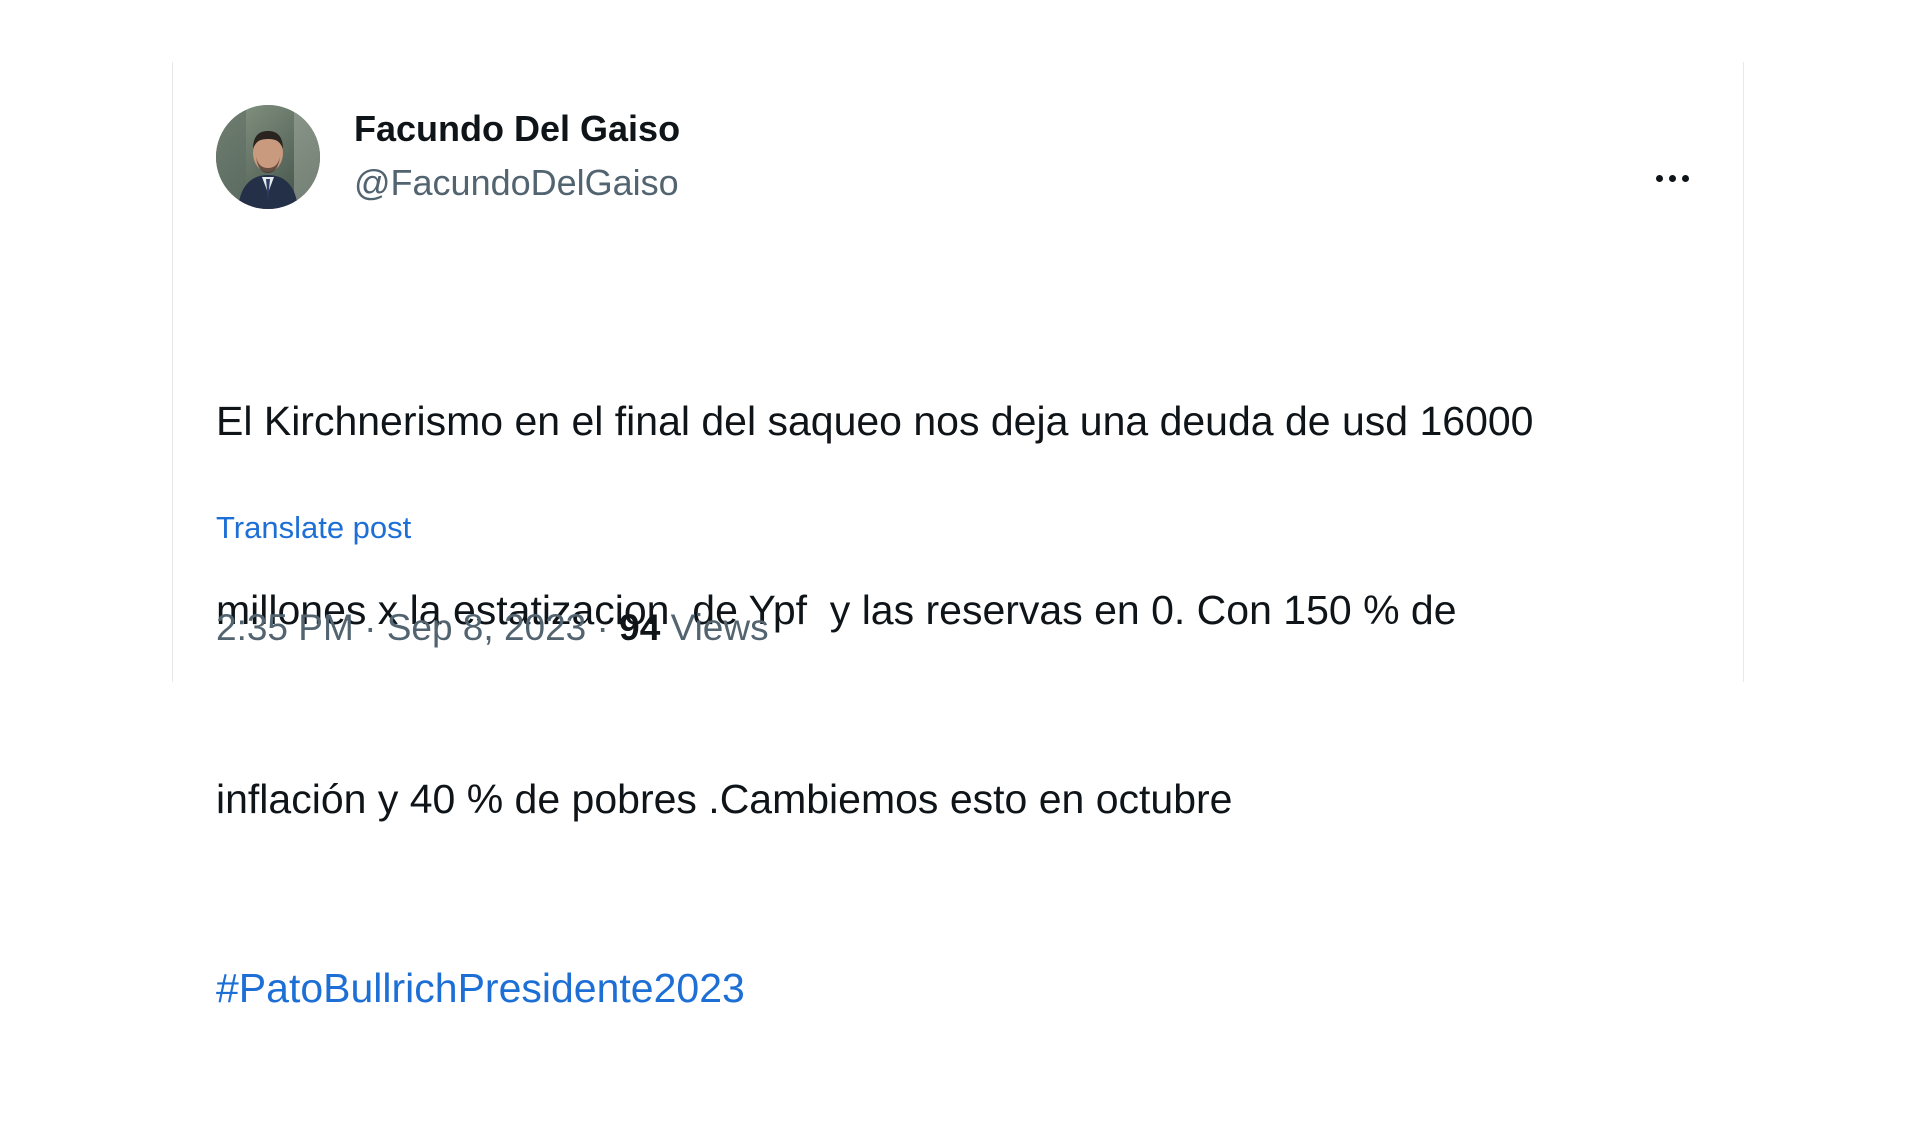  Describe the element at coordinates (480, 988) in the screenshot. I see `hashtag-link: #PatoBullrichPresidente2023` at that location.